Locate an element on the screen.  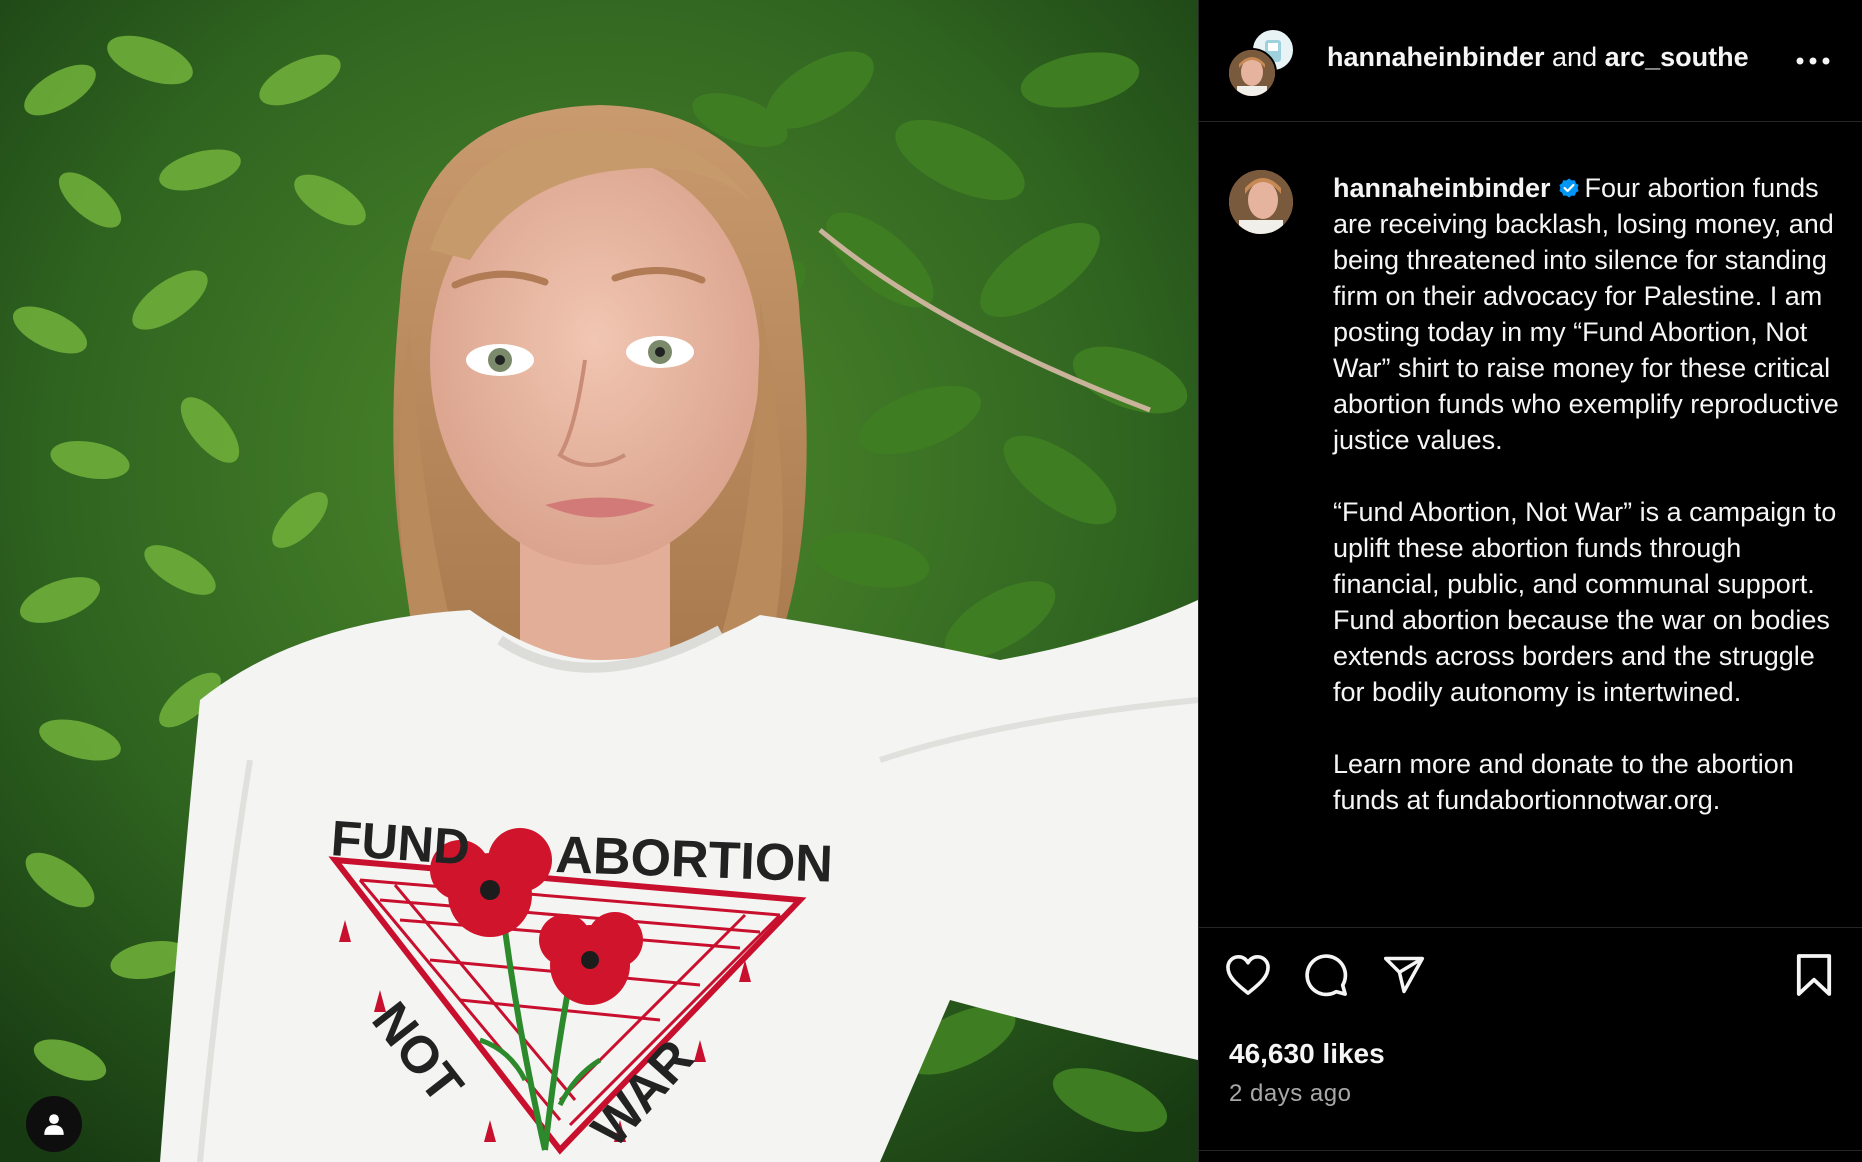
post-timestamp: 2 days ago is located at coordinates (1290, 1094).